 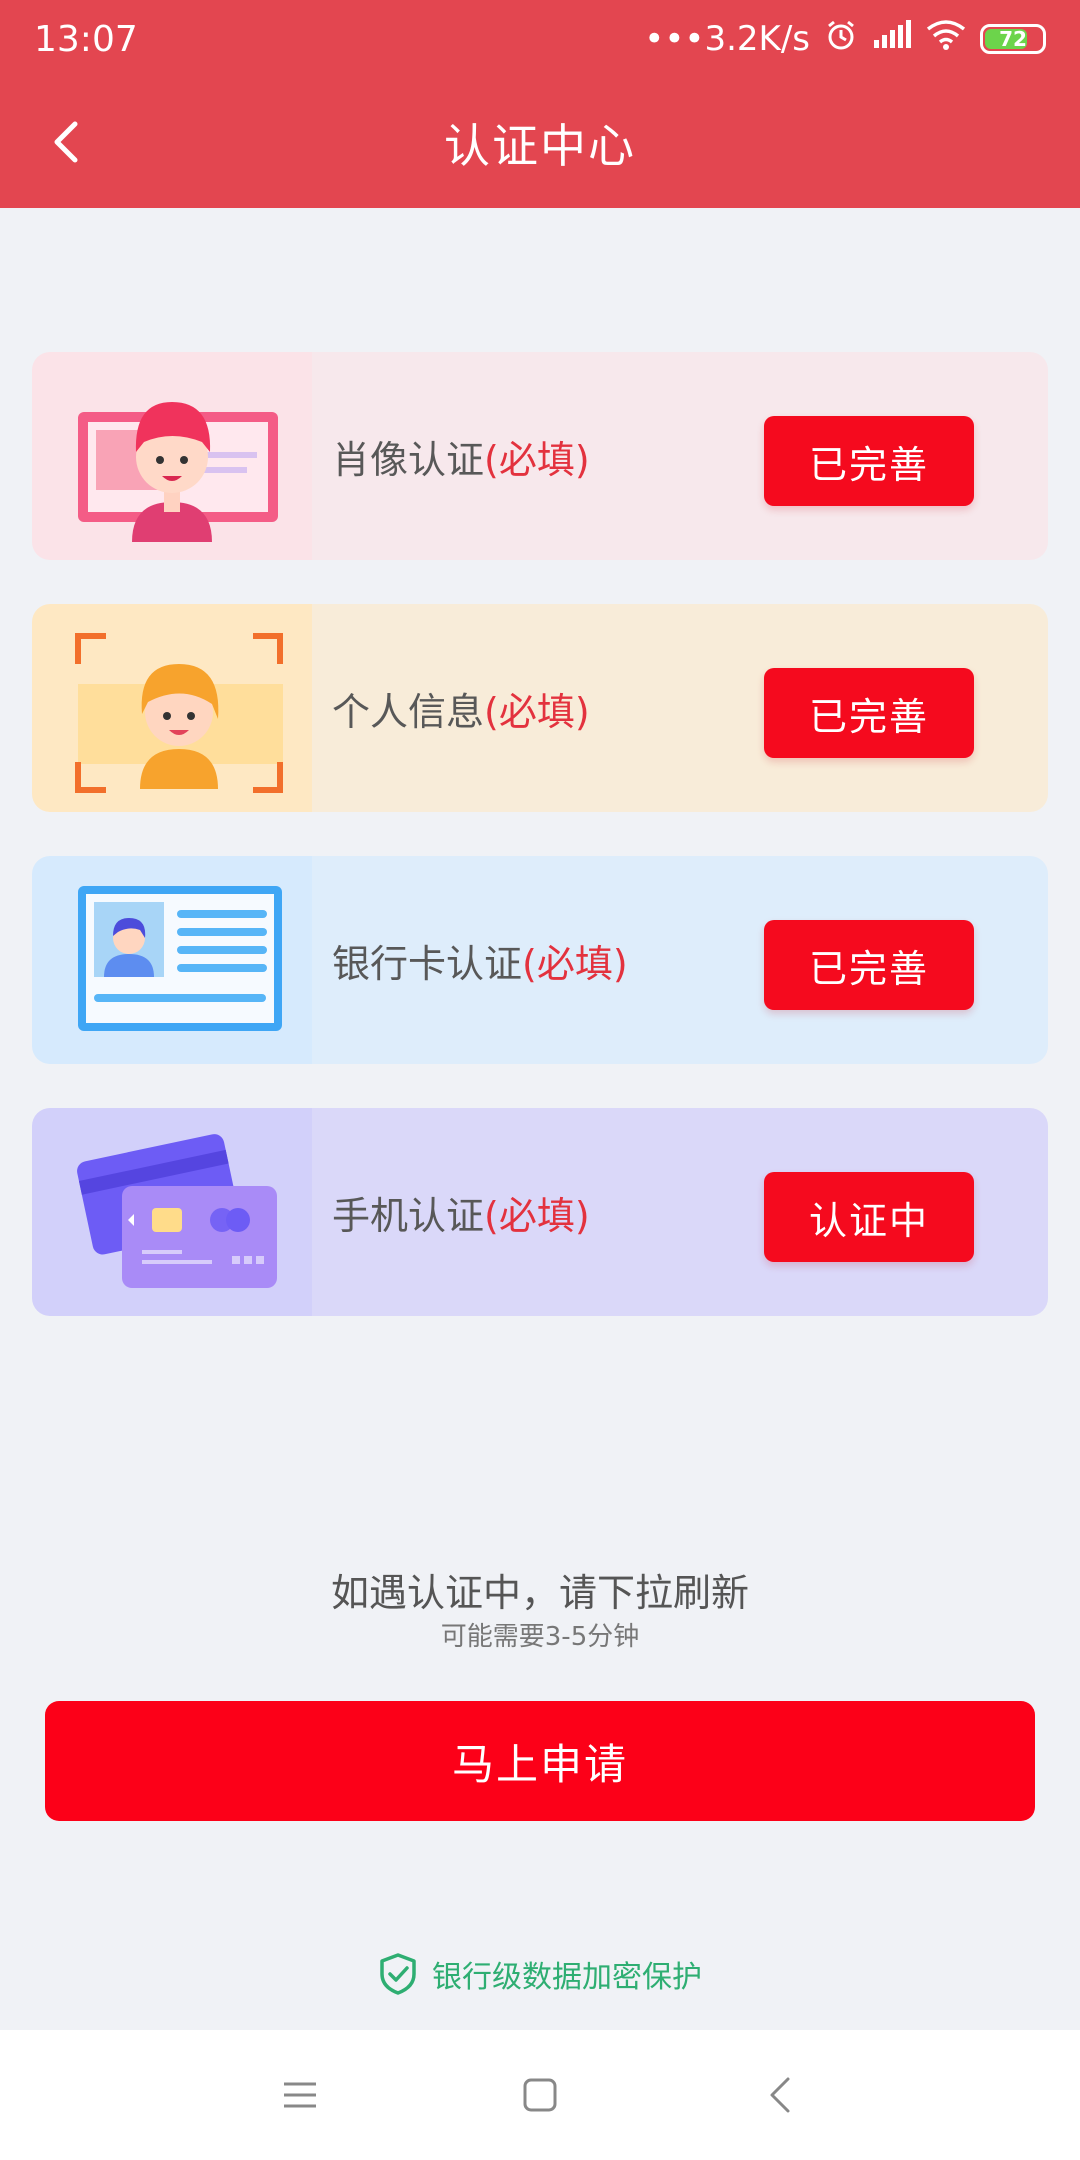 I want to click on nav-bar: 认证中心, so click(x=540, y=143).